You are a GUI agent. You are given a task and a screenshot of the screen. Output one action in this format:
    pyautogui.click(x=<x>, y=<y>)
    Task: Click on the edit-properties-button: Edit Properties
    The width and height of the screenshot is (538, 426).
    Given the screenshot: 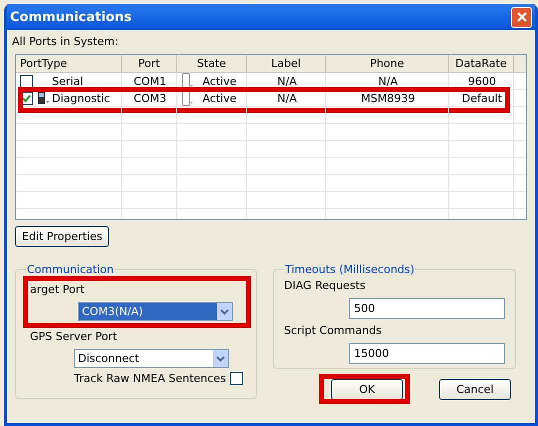 What is the action you would take?
    pyautogui.click(x=62, y=236)
    